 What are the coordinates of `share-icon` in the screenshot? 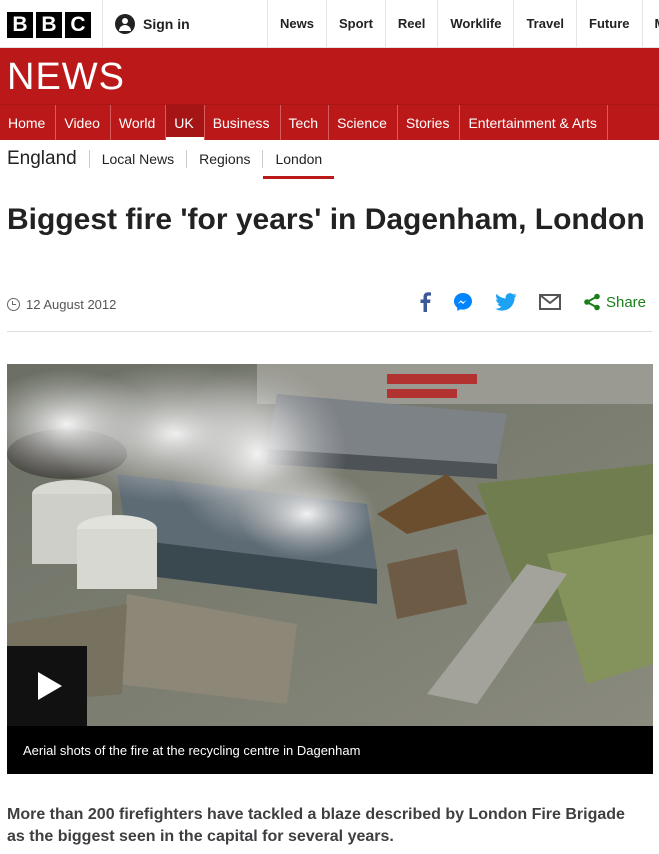 It's located at (592, 302).